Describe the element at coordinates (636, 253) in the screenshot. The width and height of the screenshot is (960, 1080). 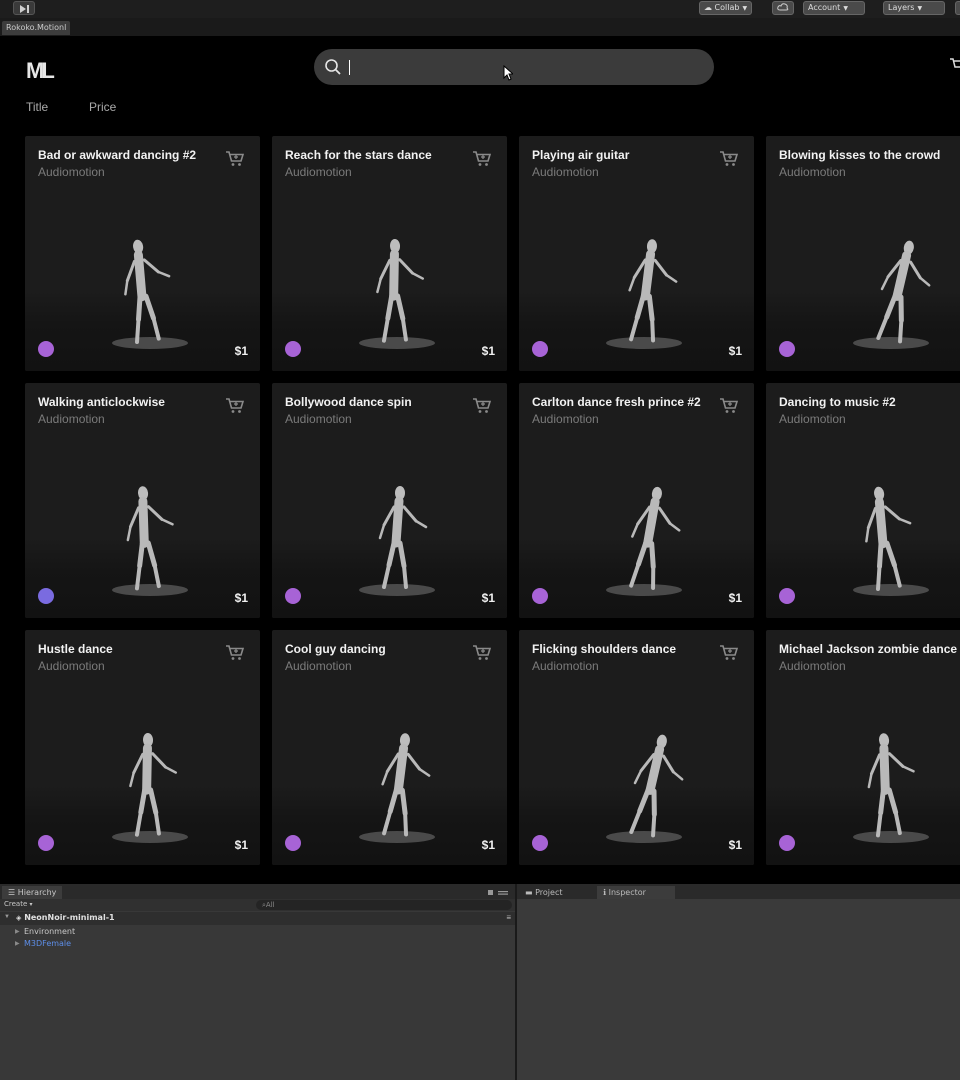
I see `product-card: Playing air guitar Audiomotion $1` at that location.